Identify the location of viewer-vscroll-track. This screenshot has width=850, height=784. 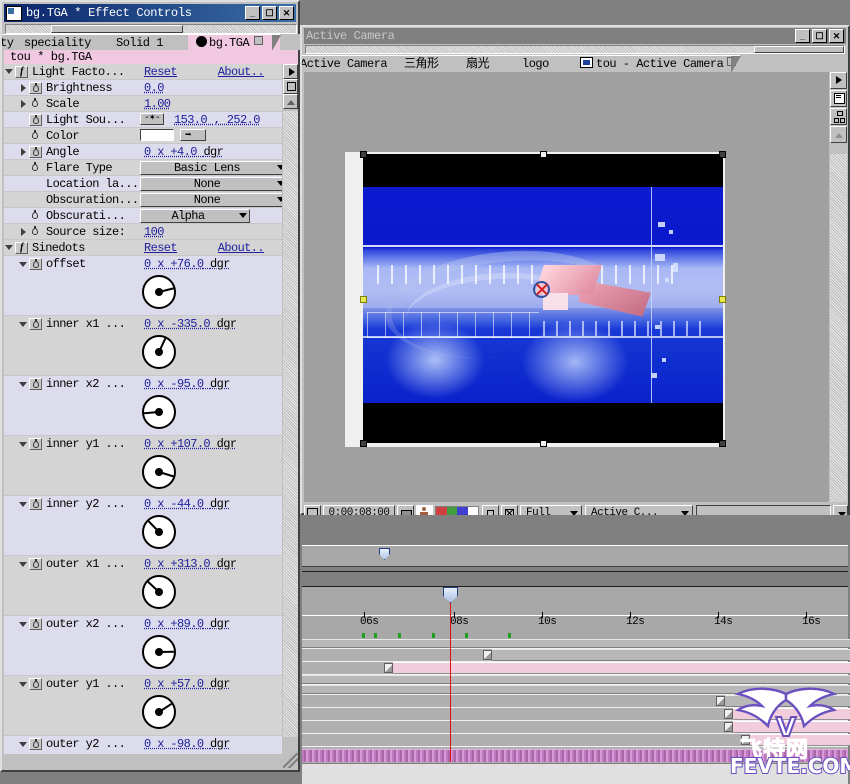
(838, 328).